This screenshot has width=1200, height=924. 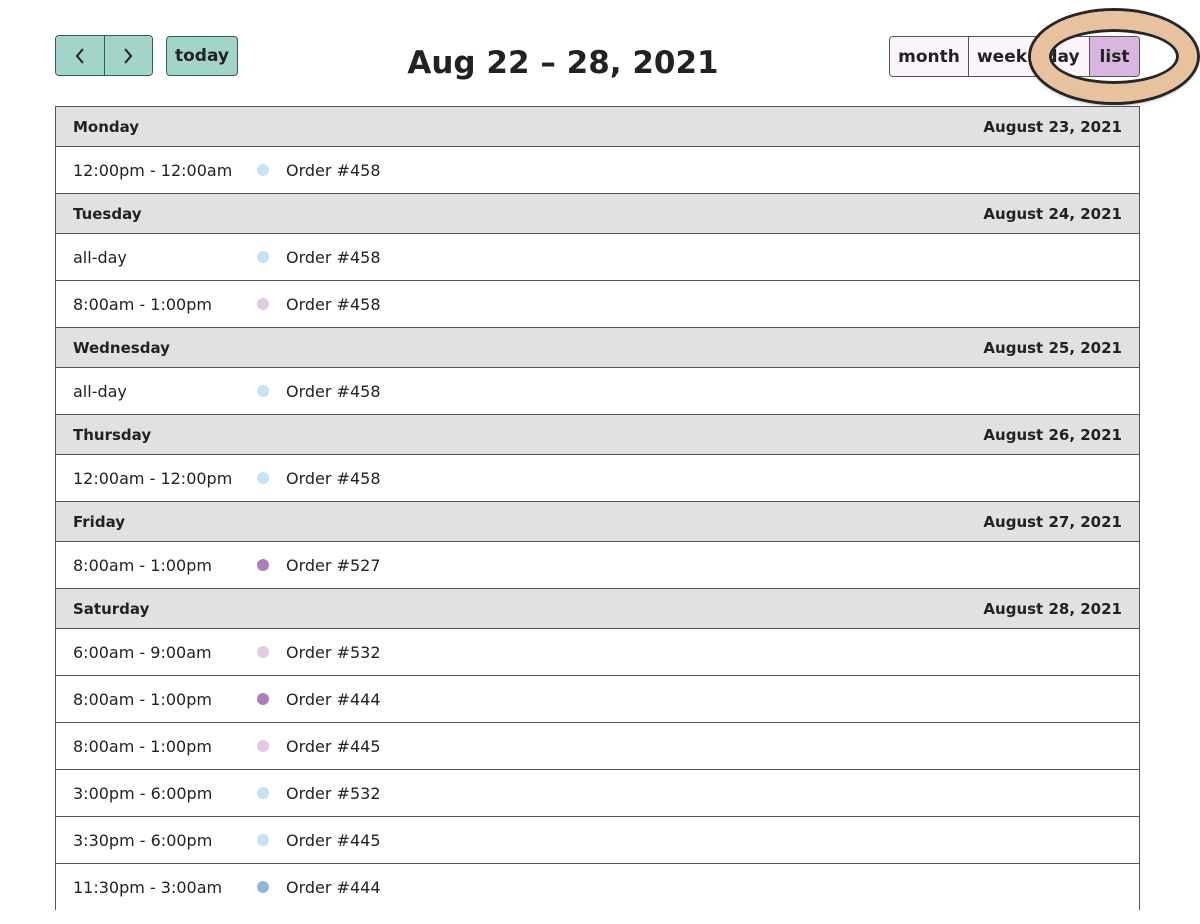 What do you see at coordinates (107, 213) in the screenshot?
I see `day-header-weekday: Tuesday` at bounding box center [107, 213].